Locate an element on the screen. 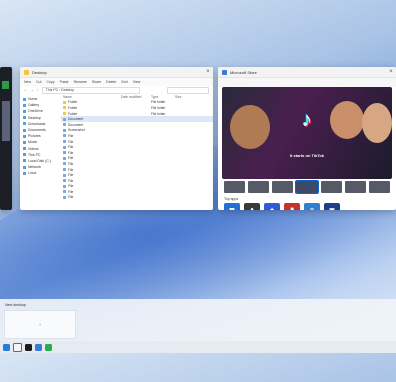 Image resolution: width=396 pixels, height=382 pixels. file-name: Screenshot is located at coordinates (76, 130).